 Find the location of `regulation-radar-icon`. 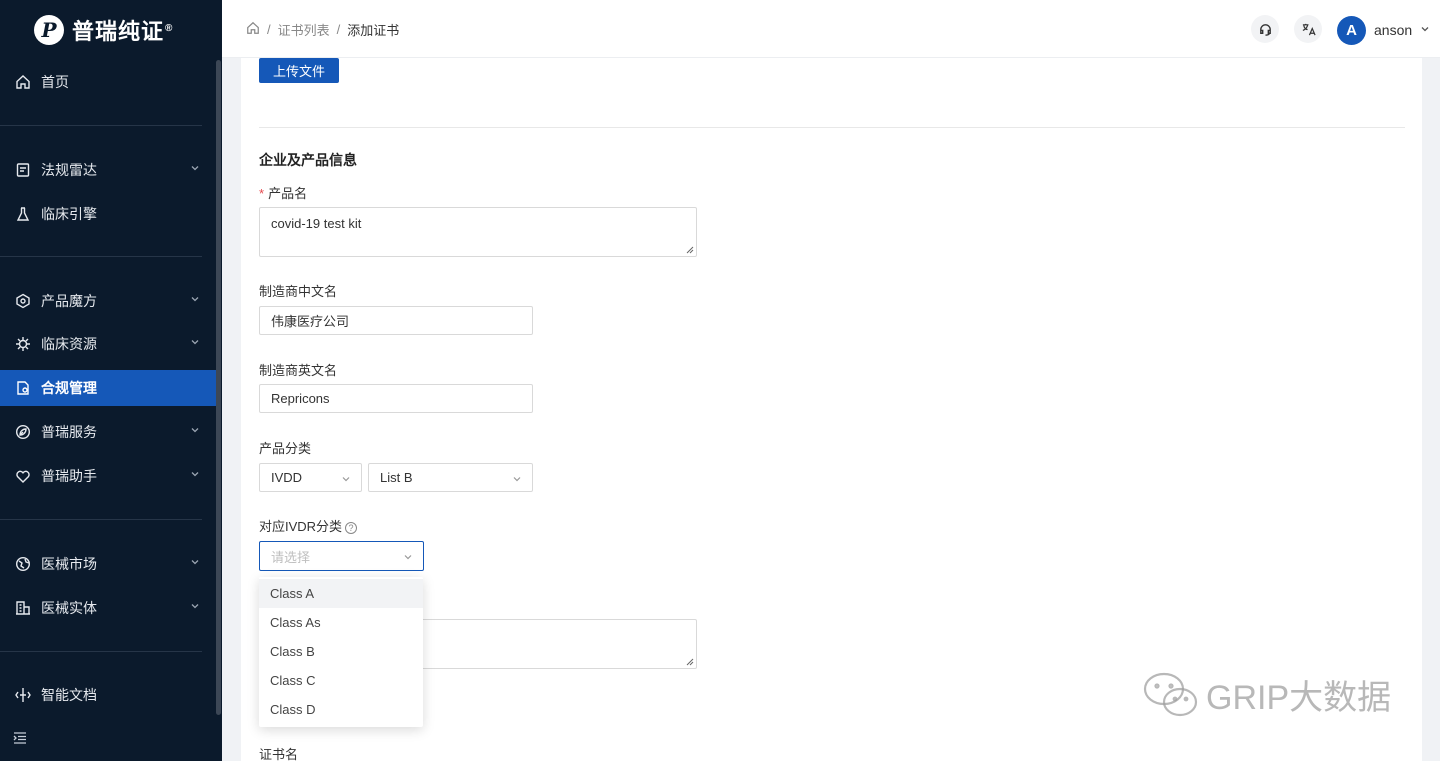

regulation-radar-icon is located at coordinates (23, 170).